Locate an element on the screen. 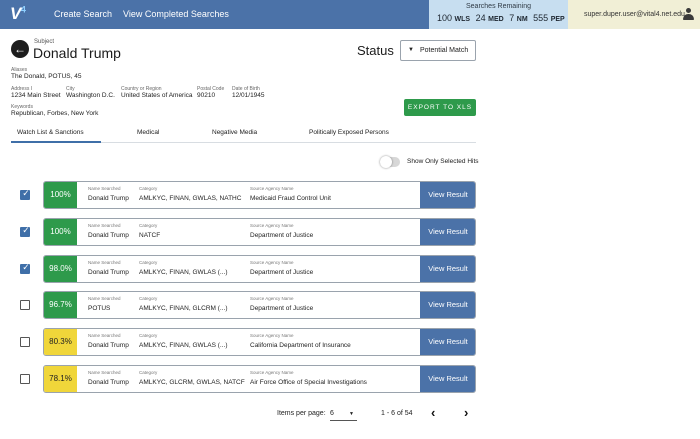 Image resolution: width=700 pixels, height=439 pixels. quota-nm-count: 7 is located at coordinates (512, 18).